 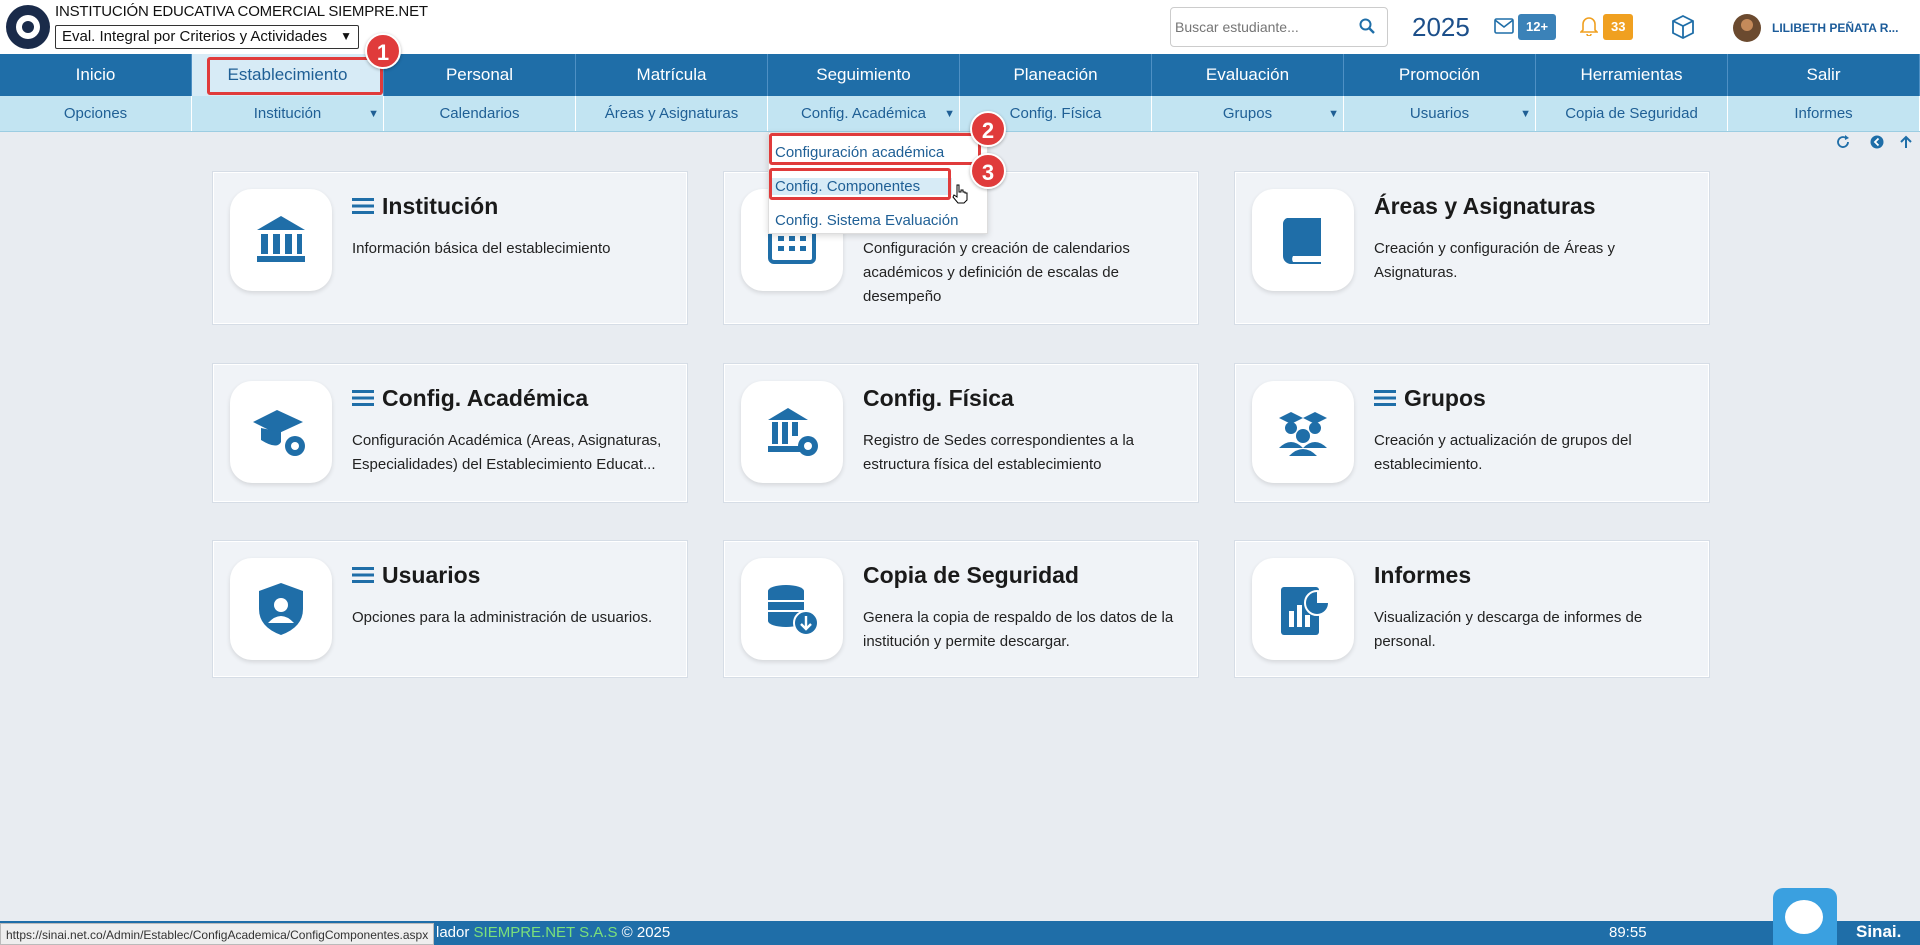 I want to click on subnav-calendarios: Calendarios, so click(x=480, y=113).